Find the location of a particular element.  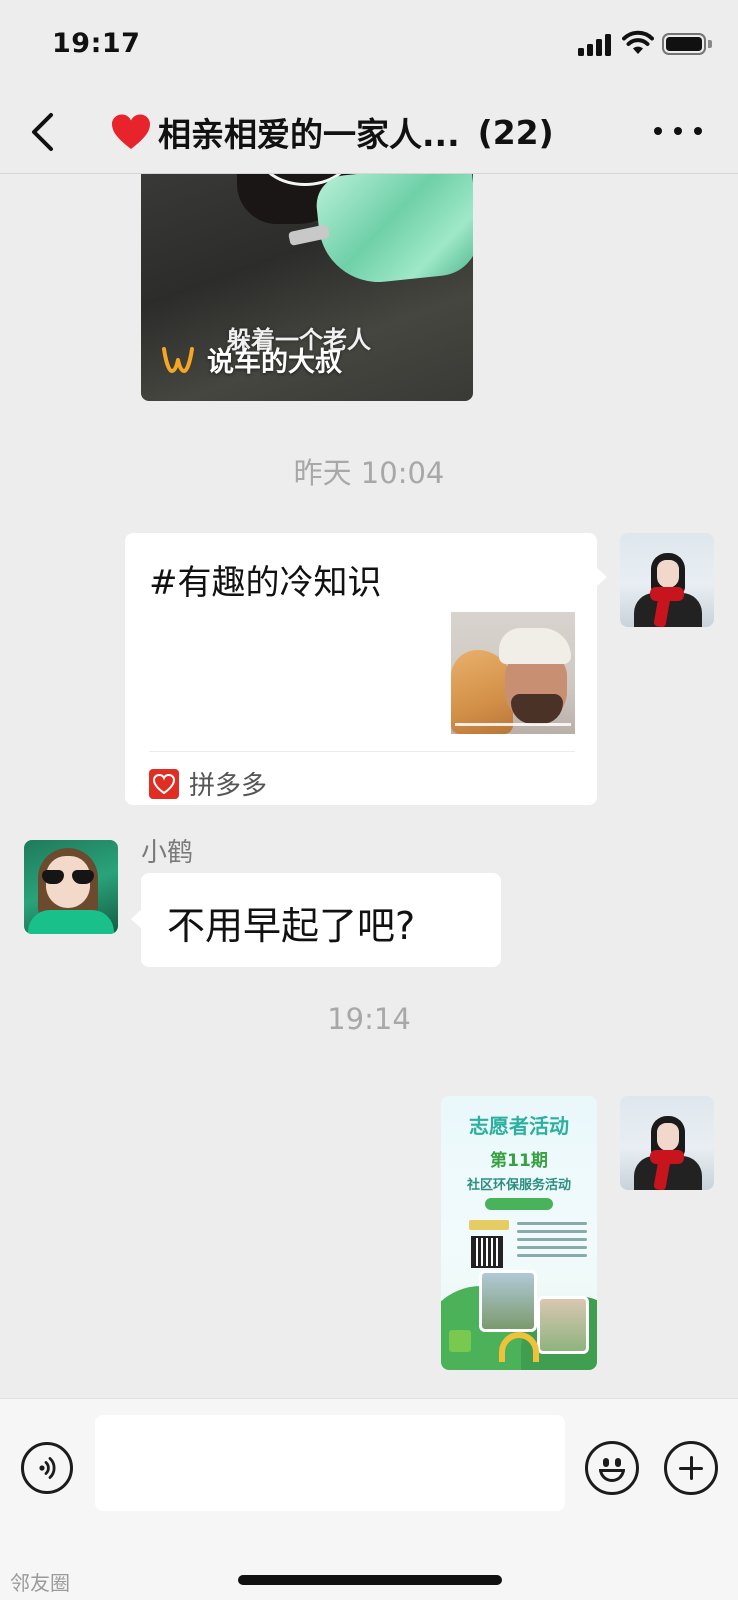

emoji-button is located at coordinates (612, 1468).